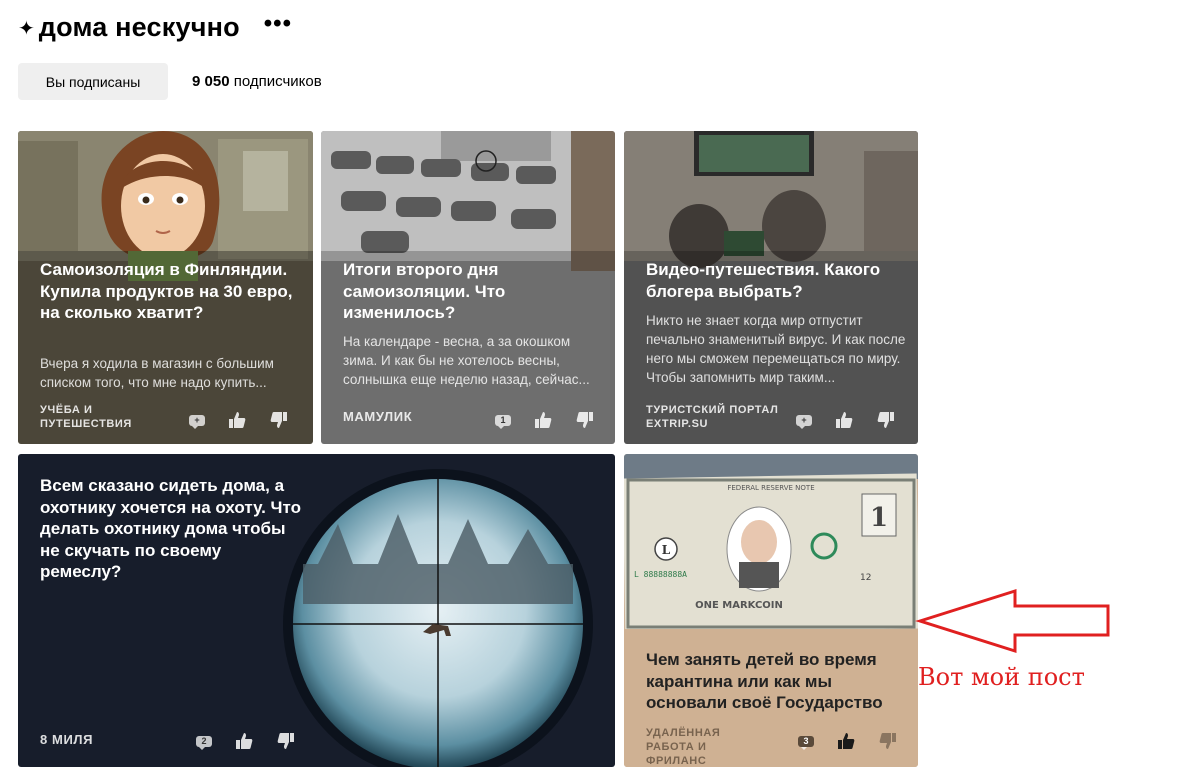 This screenshot has width=1200, height=773. What do you see at coordinates (1001, 677) in the screenshot?
I see `annotation-text: Вот мой пост` at bounding box center [1001, 677].